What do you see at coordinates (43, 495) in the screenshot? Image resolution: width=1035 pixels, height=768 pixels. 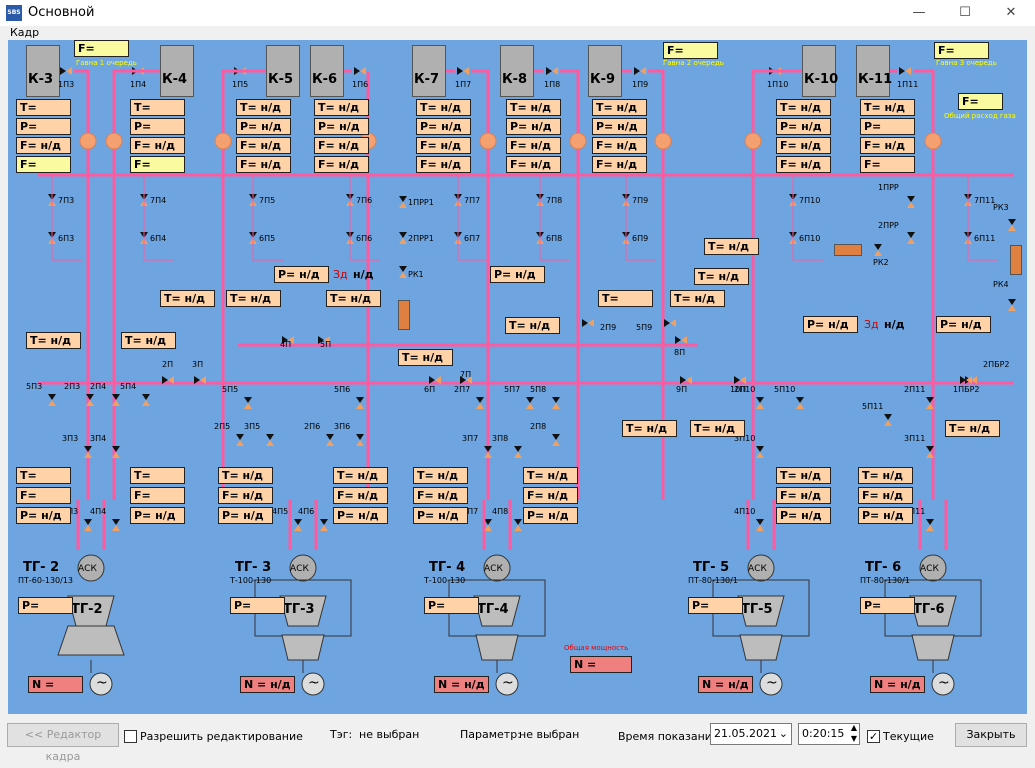 I see `turbine-param-box: F=` at bounding box center [43, 495].